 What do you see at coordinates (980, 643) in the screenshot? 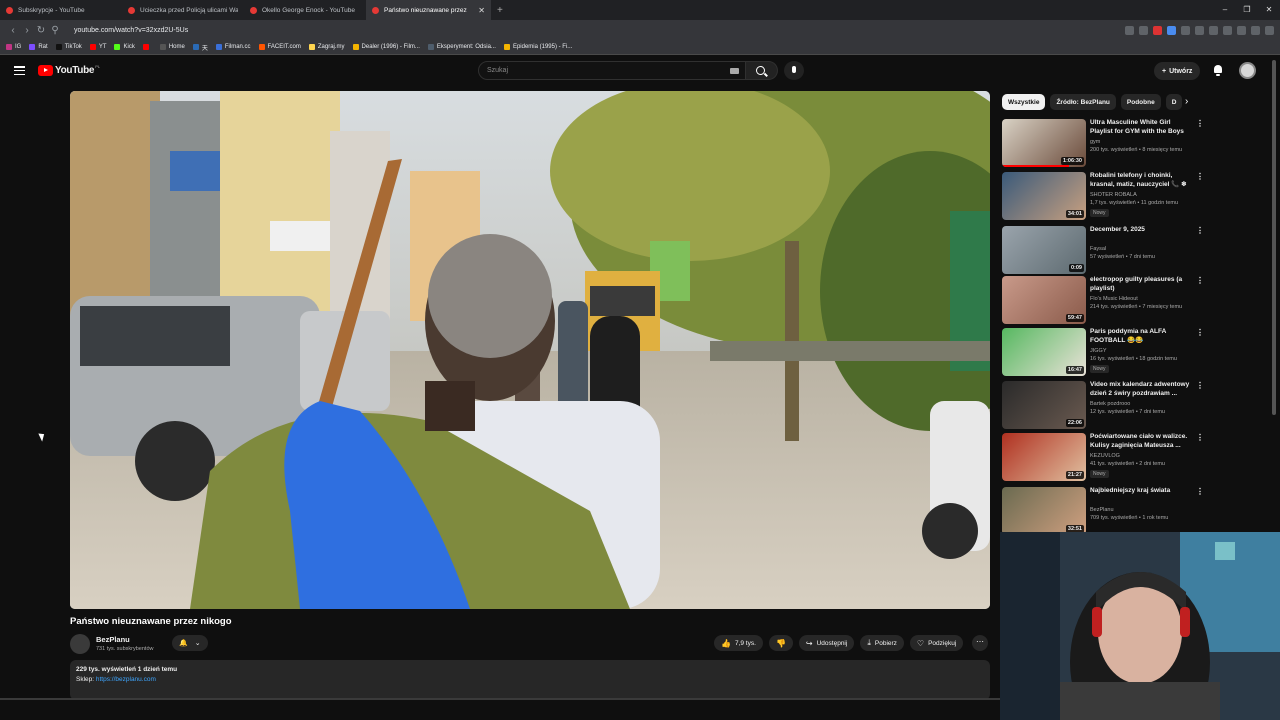
I see `more-actions-button: ⋯` at bounding box center [980, 643].